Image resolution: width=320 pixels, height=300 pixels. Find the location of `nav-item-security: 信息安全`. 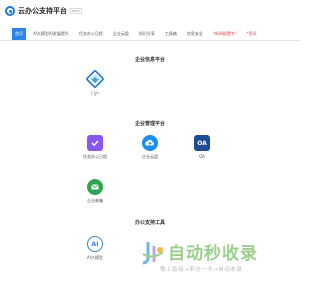

nav-item-security: 信息安全 is located at coordinates (195, 34).